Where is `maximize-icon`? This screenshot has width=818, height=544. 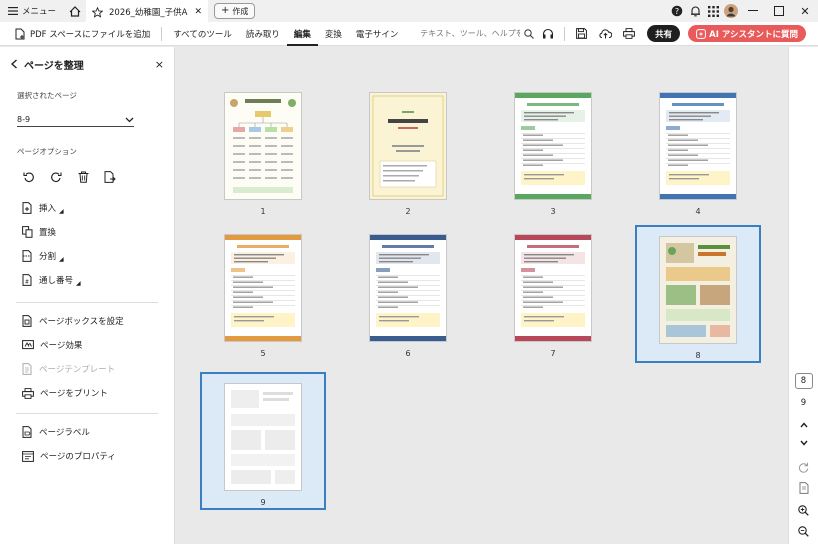 maximize-icon is located at coordinates (779, 11).